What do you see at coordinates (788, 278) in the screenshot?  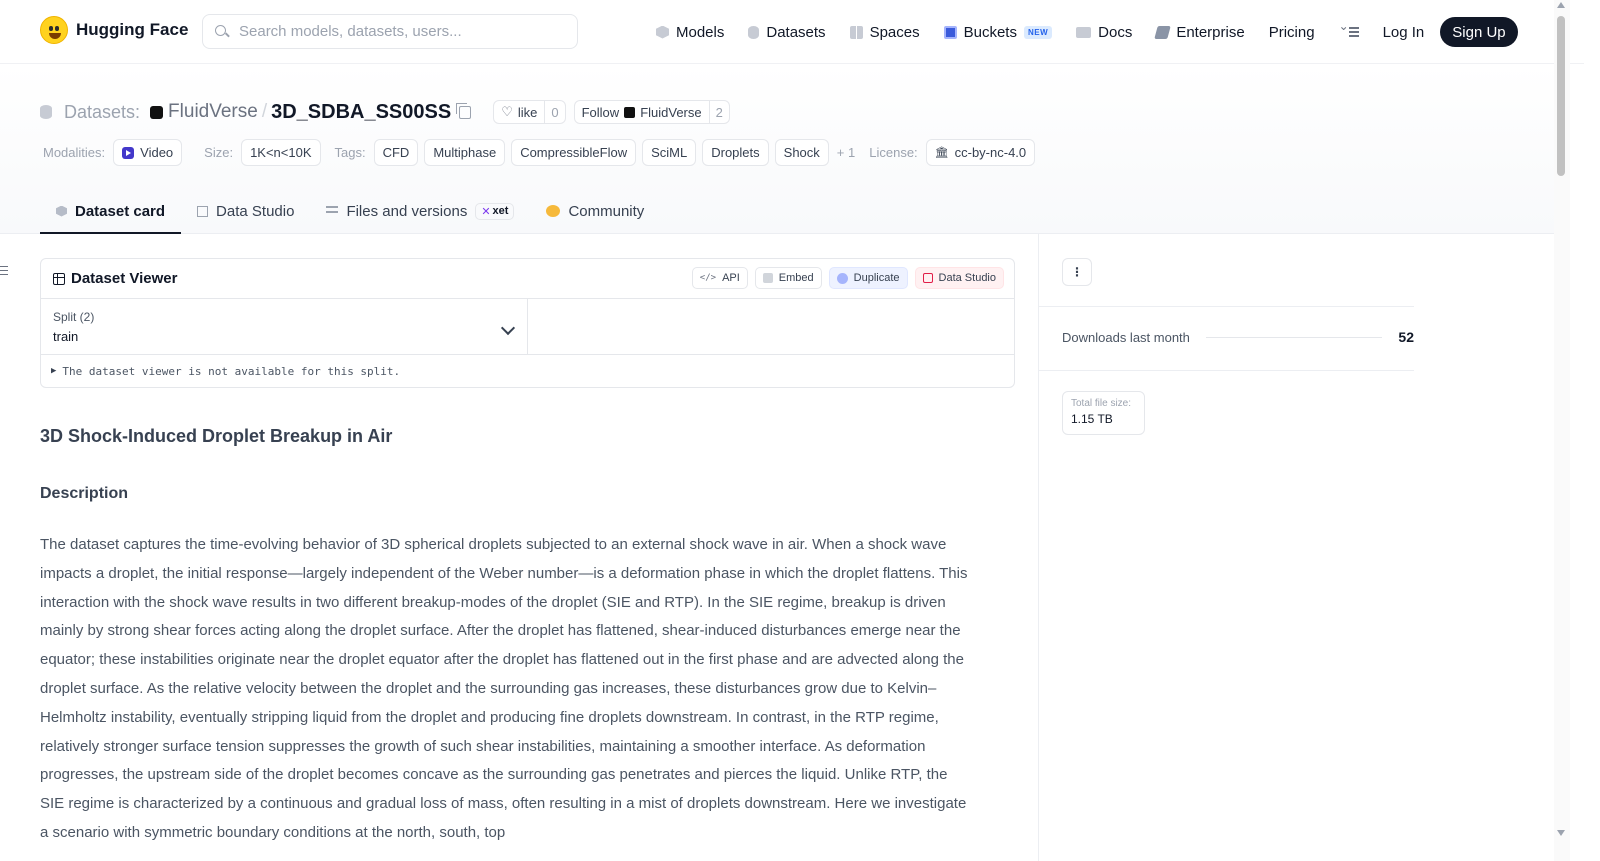 I see `embed-button: Embed` at bounding box center [788, 278].